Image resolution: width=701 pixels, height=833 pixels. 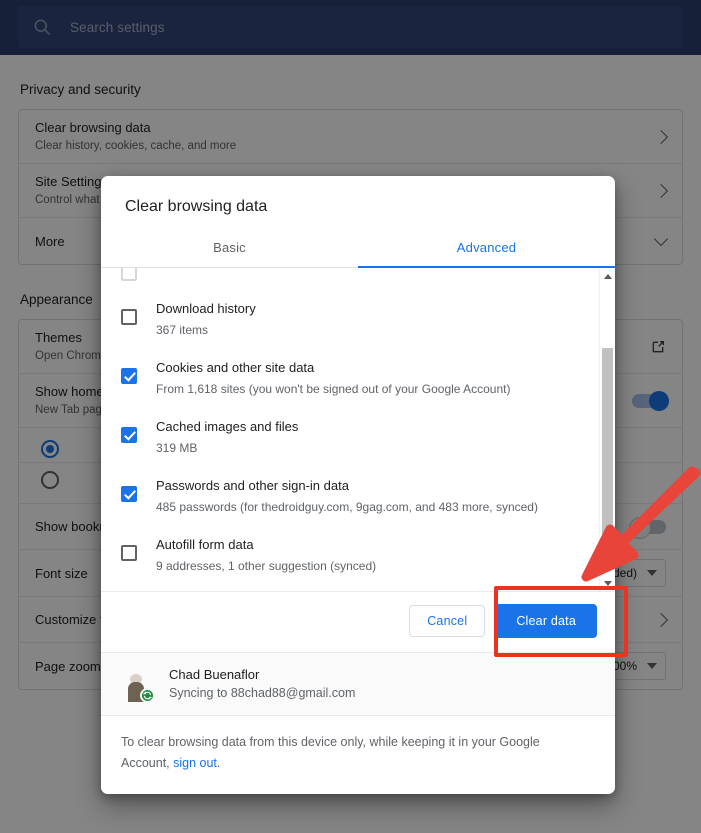 What do you see at coordinates (447, 621) in the screenshot?
I see `cancel-button: Cancel` at bounding box center [447, 621].